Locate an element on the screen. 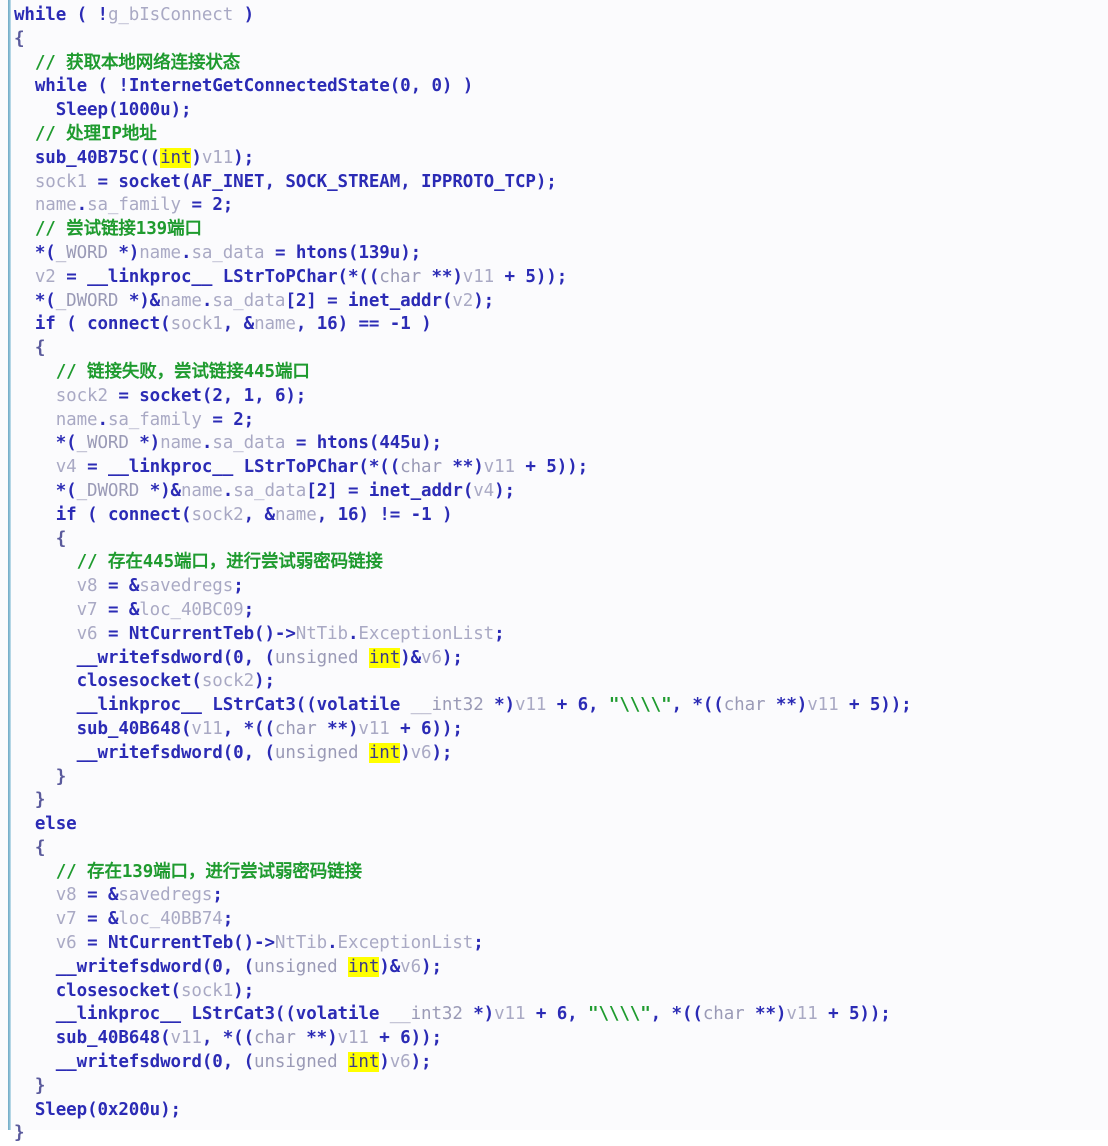 The image size is (1108, 1146). code-token: ; is located at coordinates (249, 419).